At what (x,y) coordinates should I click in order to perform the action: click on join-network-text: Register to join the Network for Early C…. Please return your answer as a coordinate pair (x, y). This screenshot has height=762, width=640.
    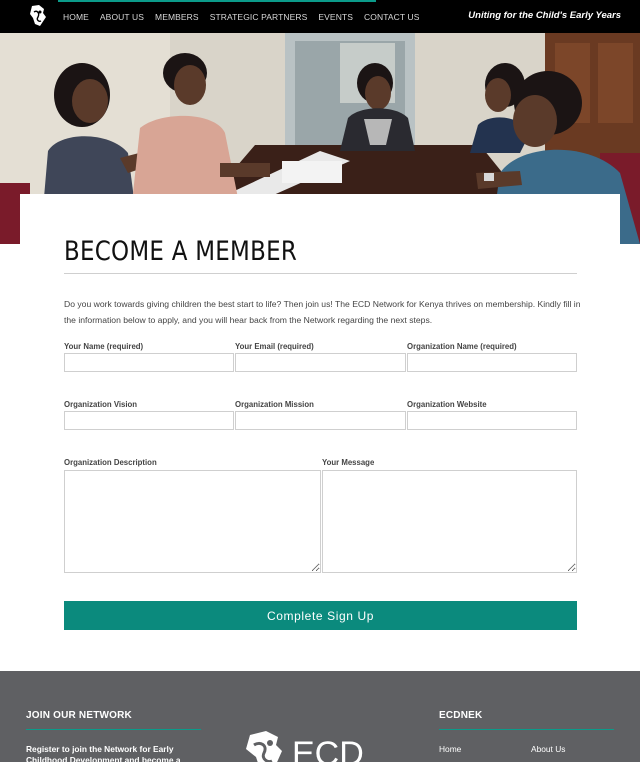
    Looking at the image, I should click on (103, 753).